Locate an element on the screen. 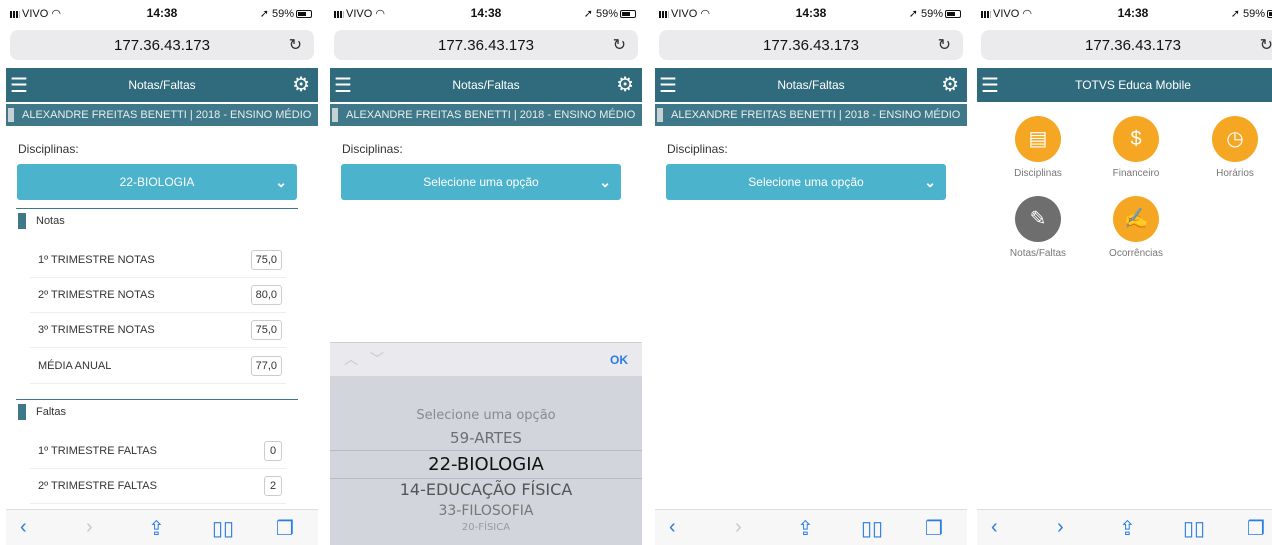  table-row: 2º TRIMESTRE FALTAS 2 is located at coordinates (158, 486).